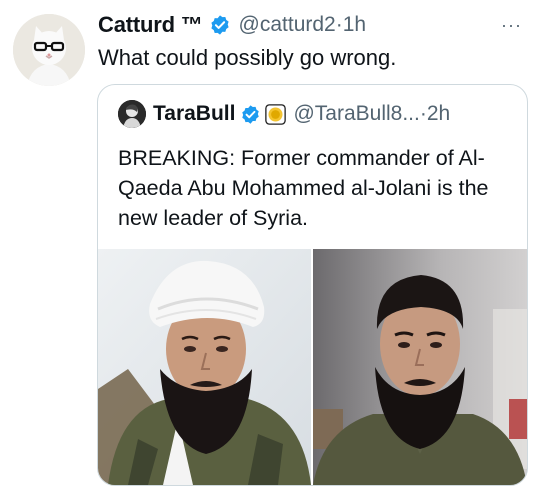 The image size is (540, 498). Describe the element at coordinates (438, 113) in the screenshot. I see `quoted-tweet-time: 2h` at that location.